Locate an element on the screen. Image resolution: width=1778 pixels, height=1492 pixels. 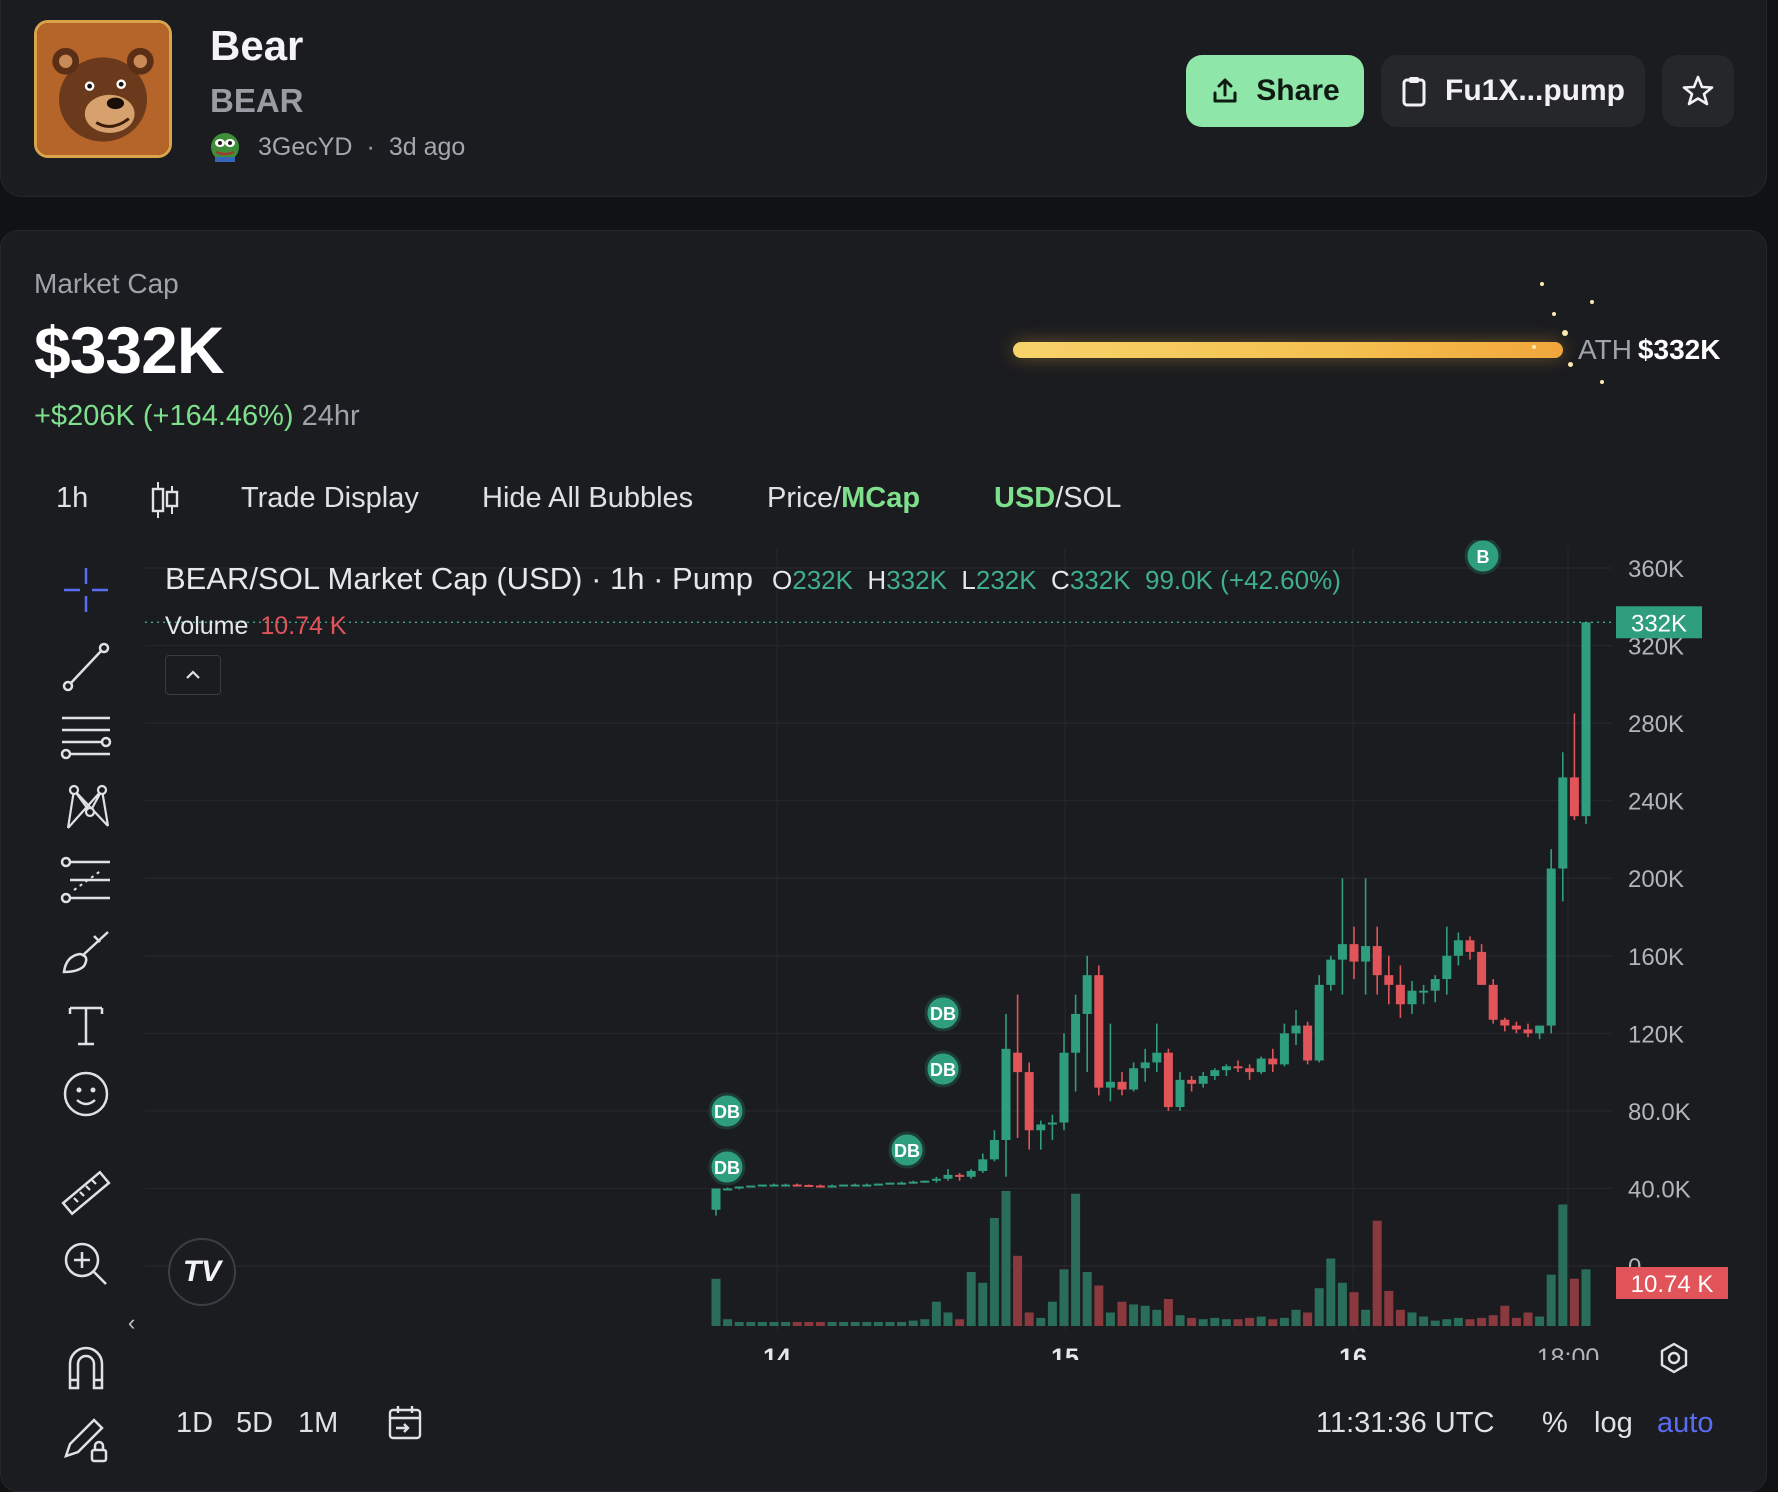
y-tick-label: 360K is located at coordinates (1656, 569).